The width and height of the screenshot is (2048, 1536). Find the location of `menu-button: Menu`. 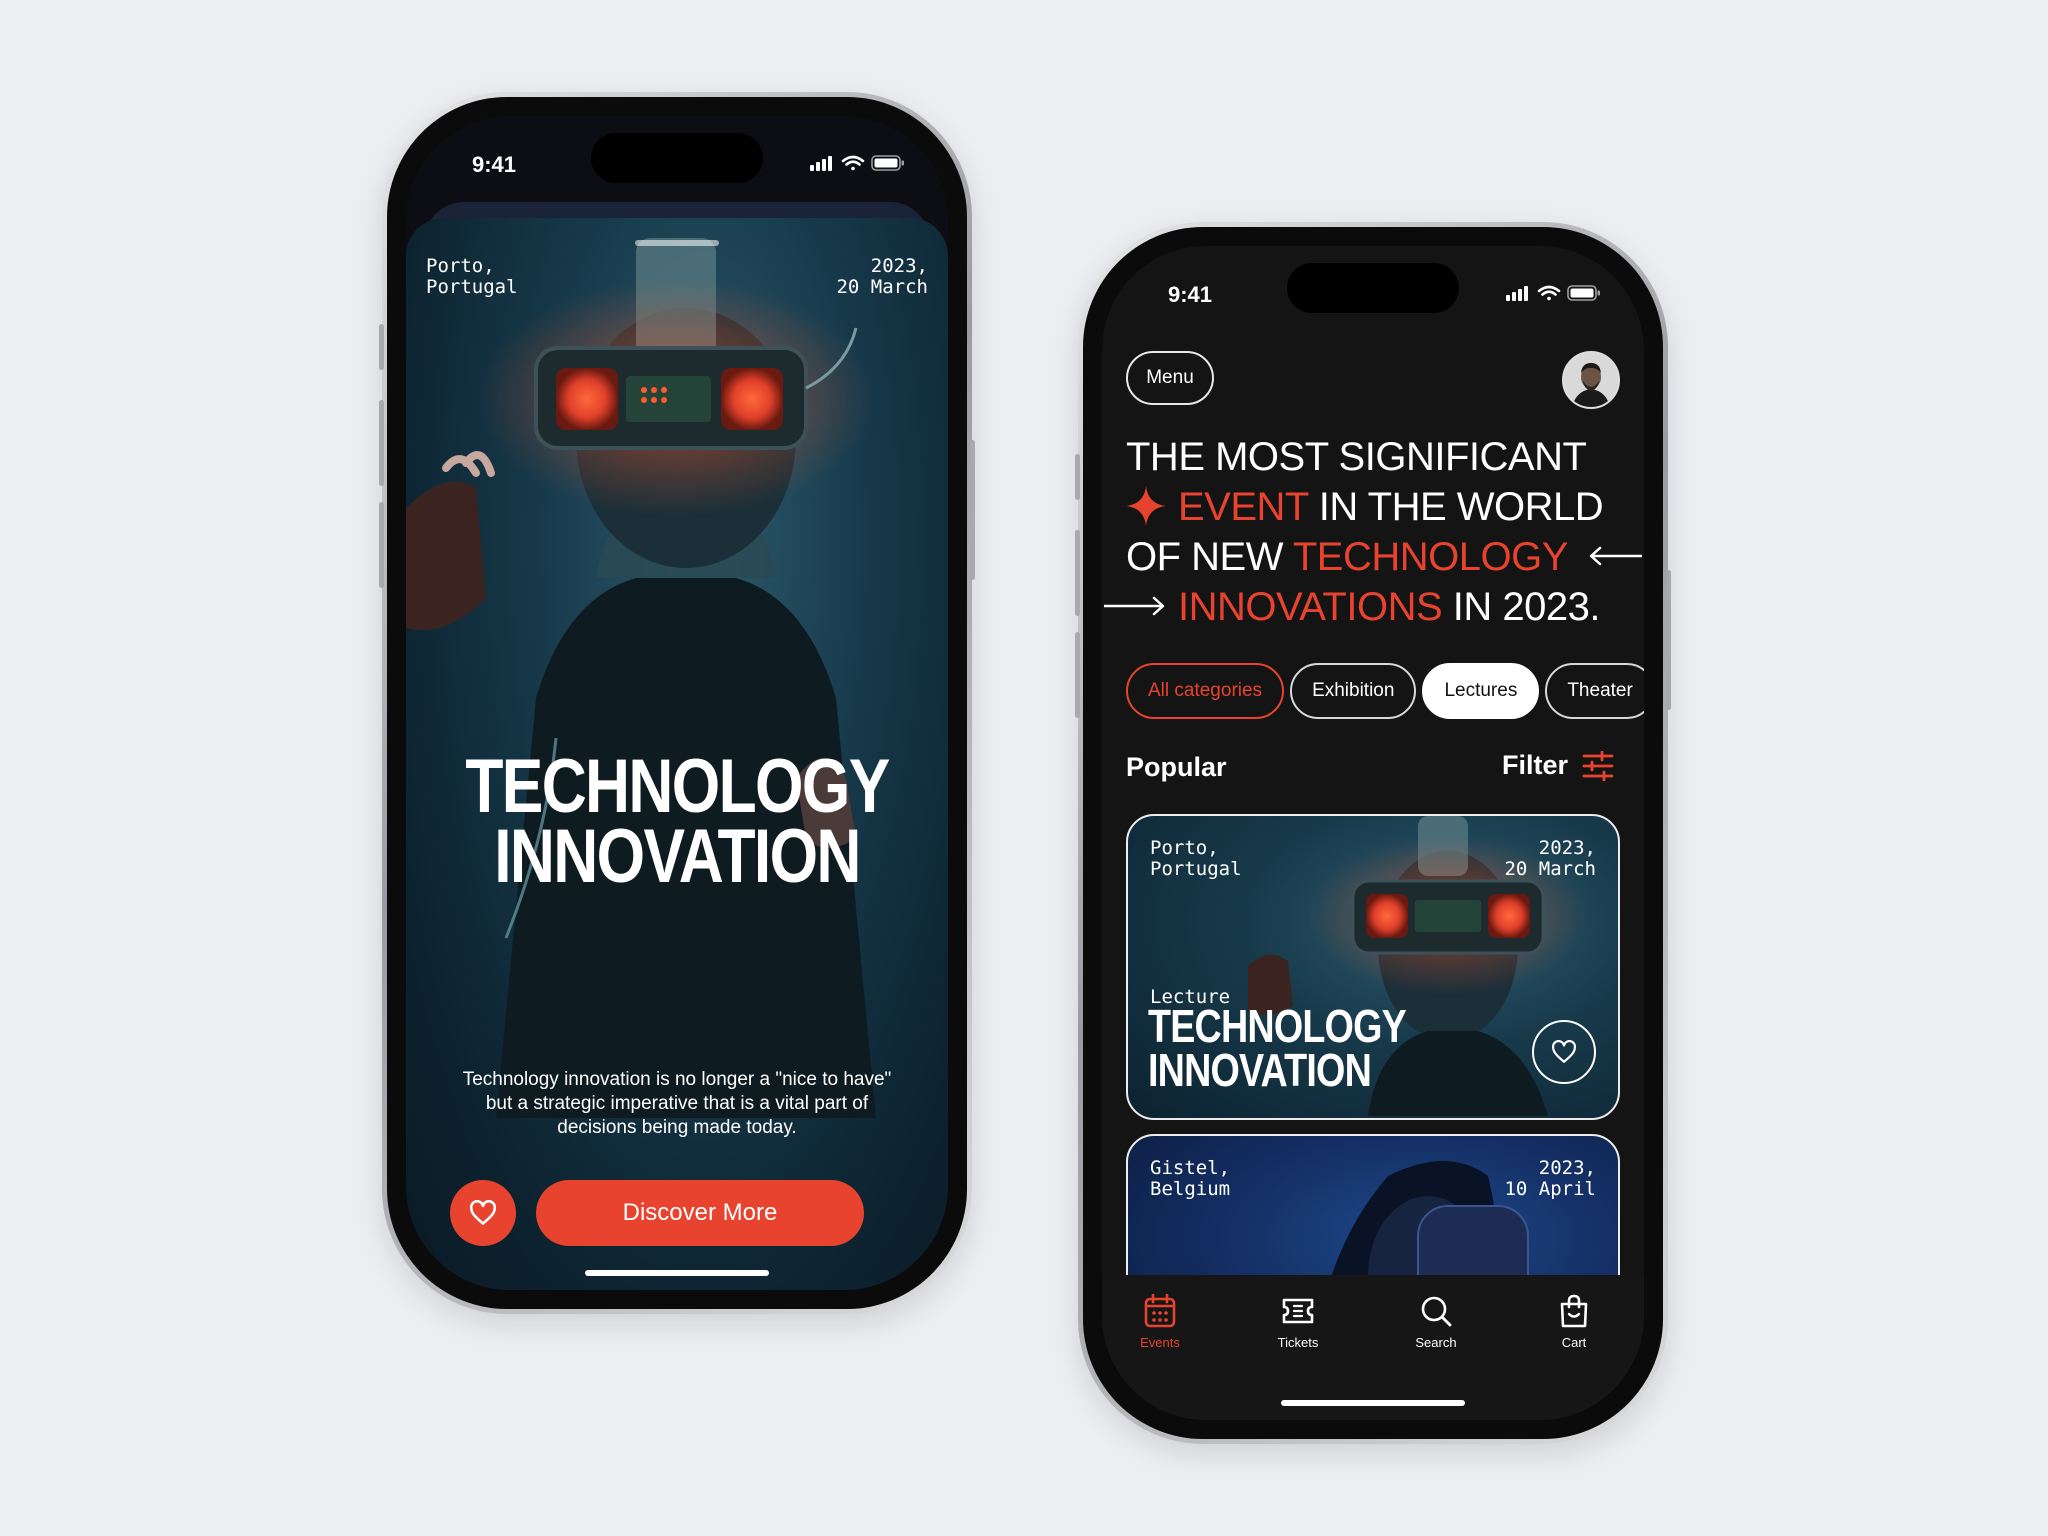

menu-button: Menu is located at coordinates (1170, 378).